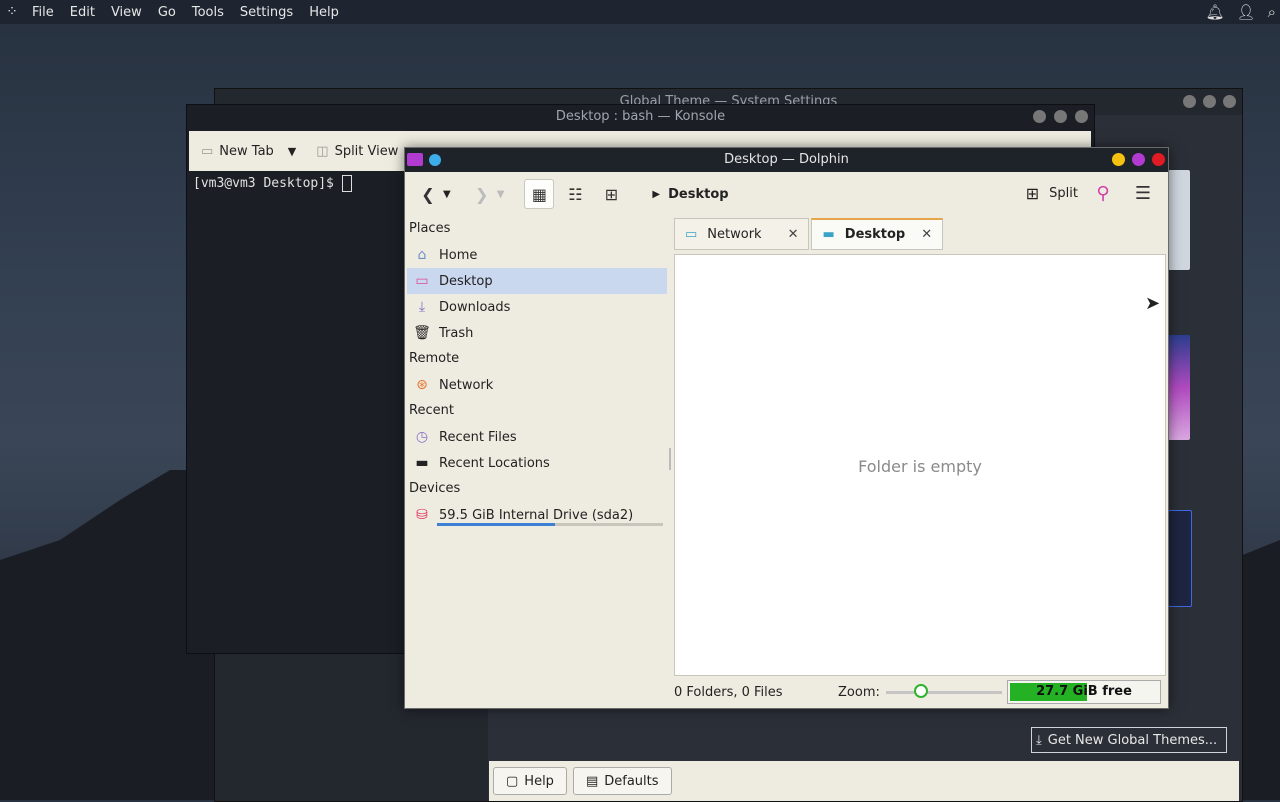  I want to click on folder-summary: 0 Folders, 0 Files, so click(728, 692).